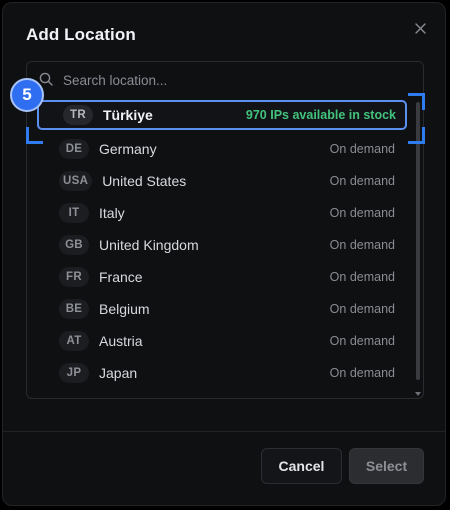 Image resolution: width=450 pixels, height=510 pixels. What do you see at coordinates (222, 213) in the screenshot?
I see `location-row: IT Italy On demand` at bounding box center [222, 213].